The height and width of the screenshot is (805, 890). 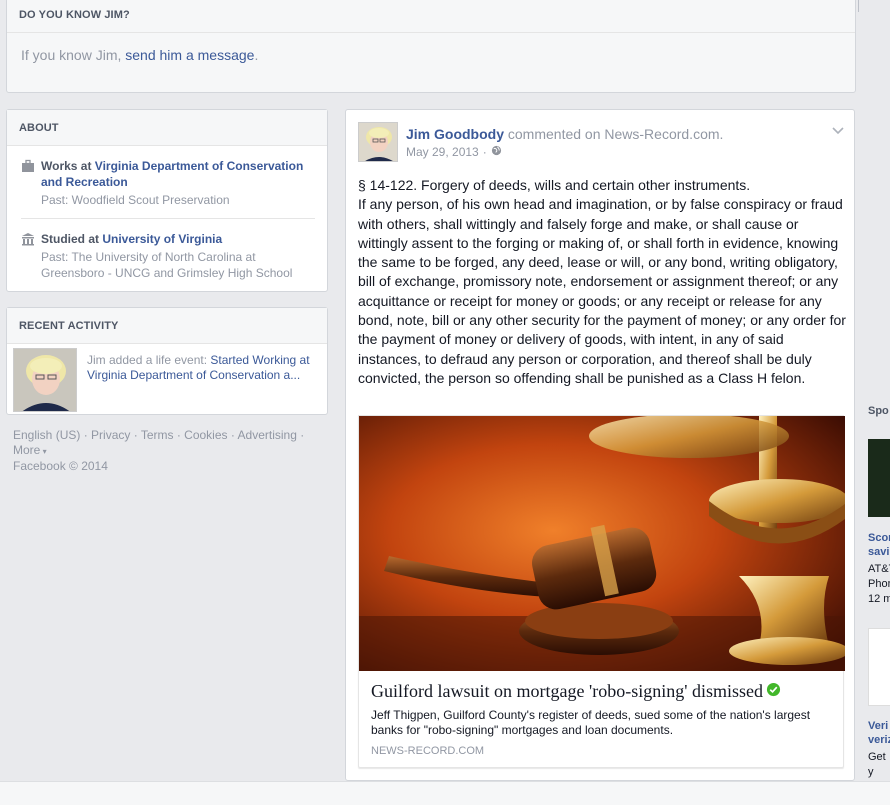 I want to click on top-divider, so click(x=858, y=6).